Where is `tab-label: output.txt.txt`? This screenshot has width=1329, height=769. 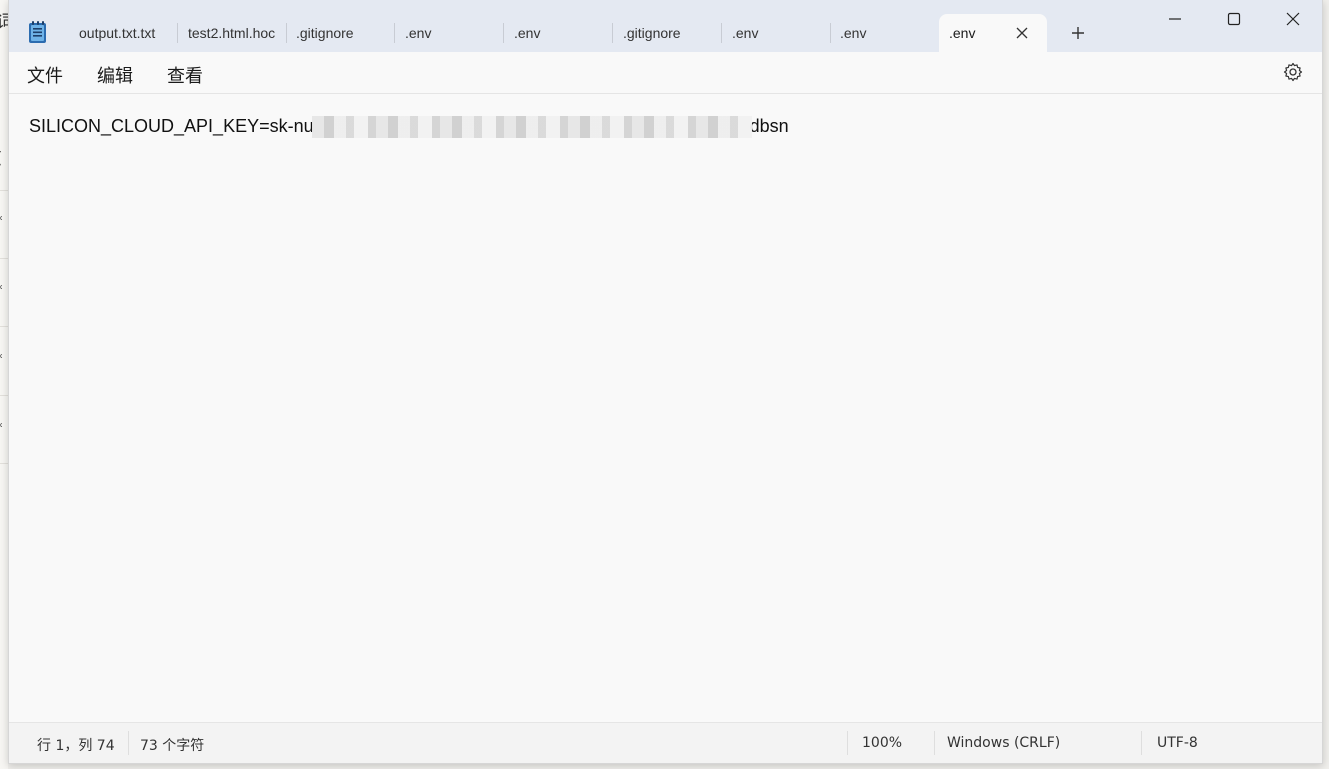
tab-label: output.txt.txt is located at coordinates (117, 33).